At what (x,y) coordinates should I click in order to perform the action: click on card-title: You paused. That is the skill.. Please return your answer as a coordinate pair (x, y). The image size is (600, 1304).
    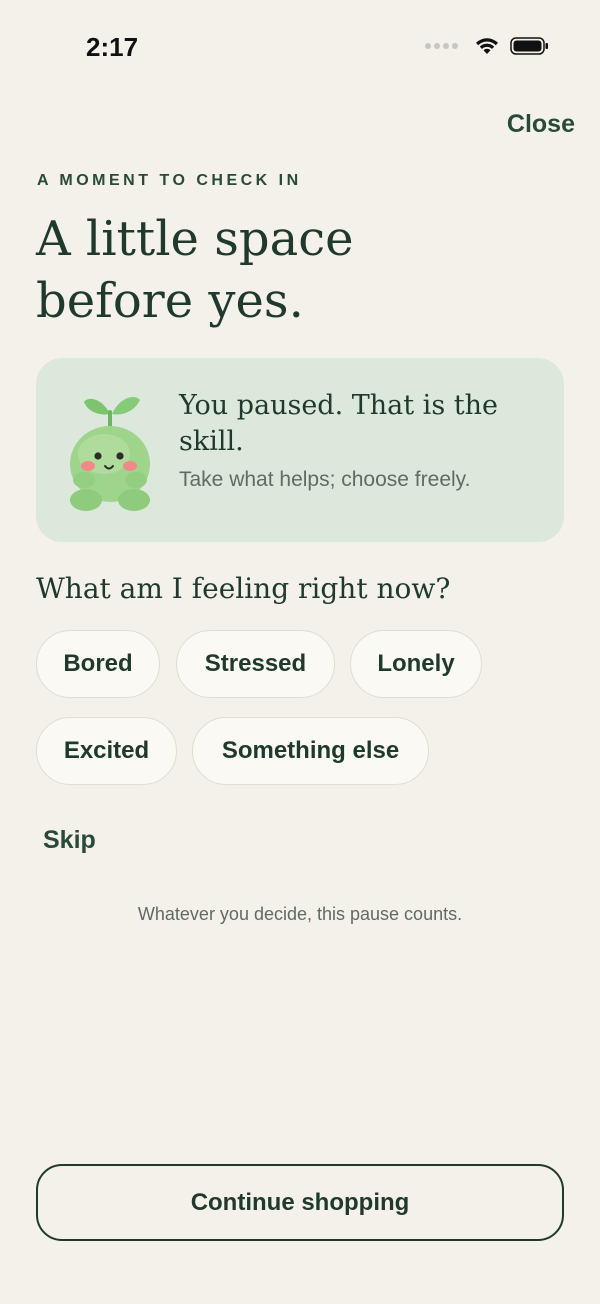
    Looking at the image, I should click on (338, 423).